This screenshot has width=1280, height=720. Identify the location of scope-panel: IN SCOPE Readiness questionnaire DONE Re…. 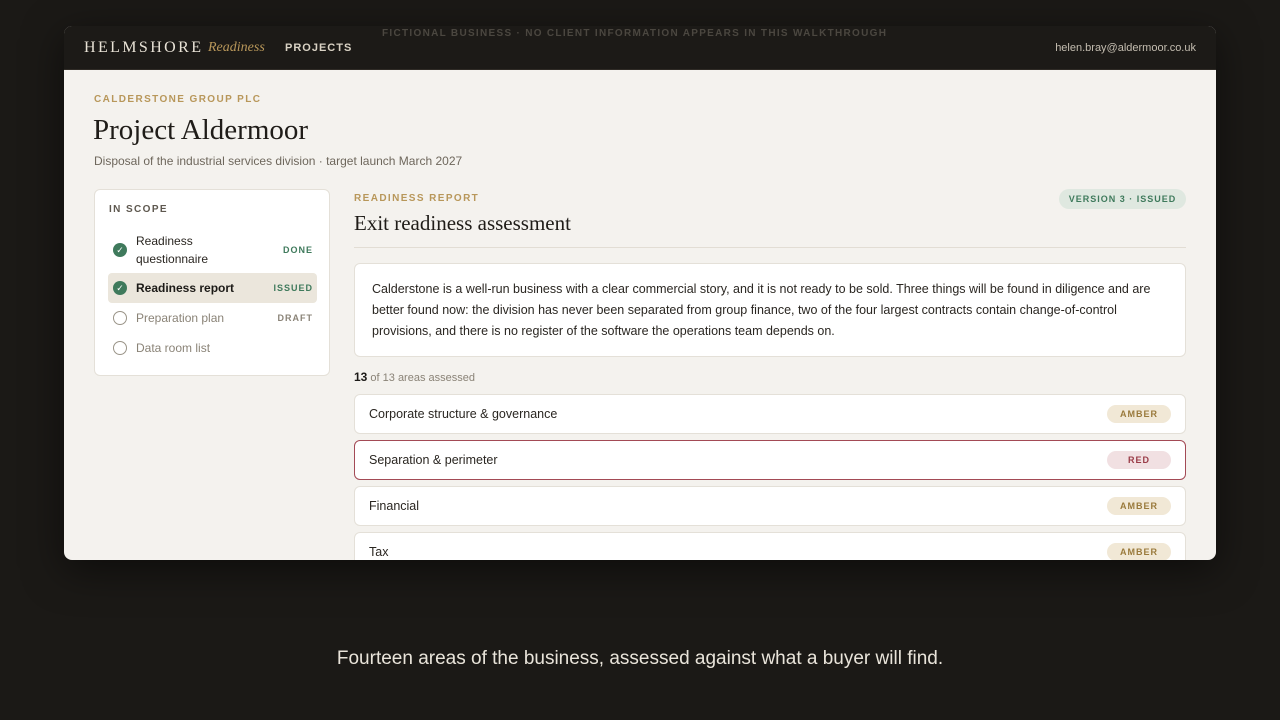
(212, 282).